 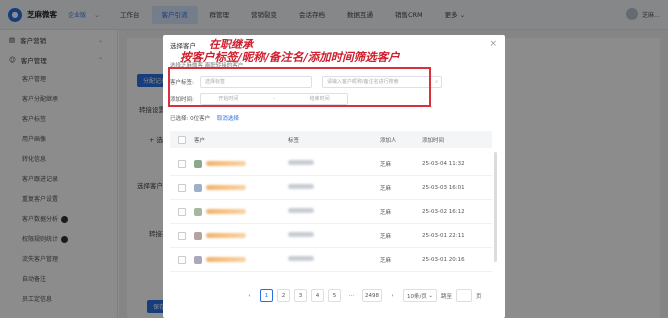 What do you see at coordinates (283, 295) in the screenshot?
I see `page-button: 2` at bounding box center [283, 295].